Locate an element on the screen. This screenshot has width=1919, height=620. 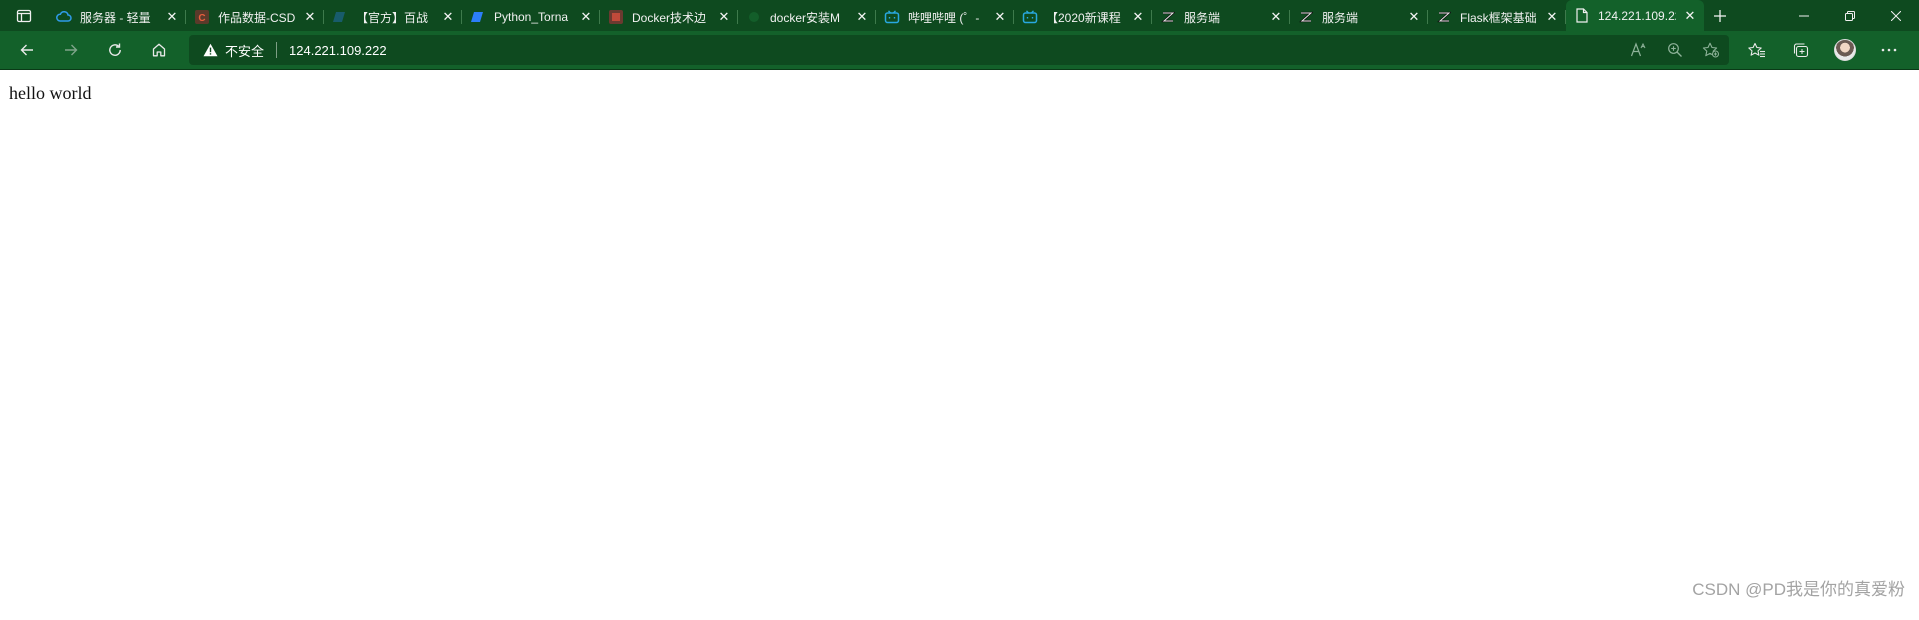
more-icon is located at coordinates (1889, 50).